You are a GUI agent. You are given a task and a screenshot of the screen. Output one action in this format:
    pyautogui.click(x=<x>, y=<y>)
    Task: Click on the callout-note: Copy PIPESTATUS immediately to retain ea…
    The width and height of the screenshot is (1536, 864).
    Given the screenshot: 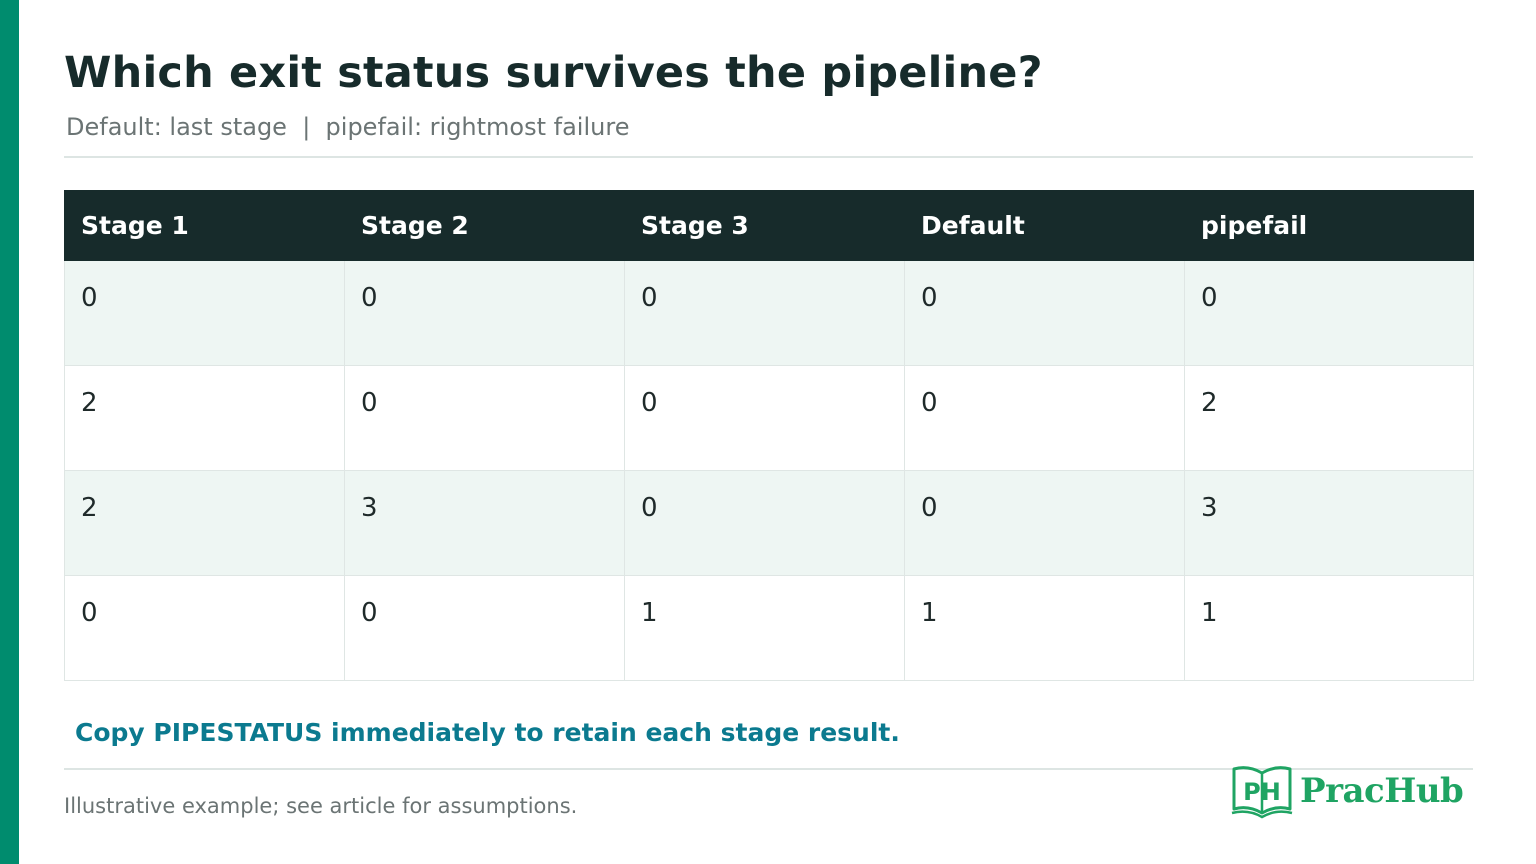 What is the action you would take?
    pyautogui.click(x=487, y=732)
    